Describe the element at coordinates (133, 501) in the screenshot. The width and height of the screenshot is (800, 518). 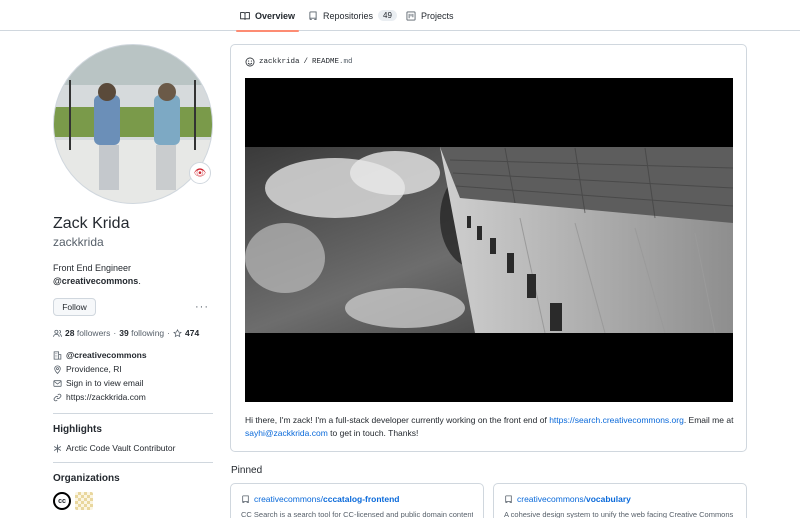
I see `organizations-list: cc` at that location.